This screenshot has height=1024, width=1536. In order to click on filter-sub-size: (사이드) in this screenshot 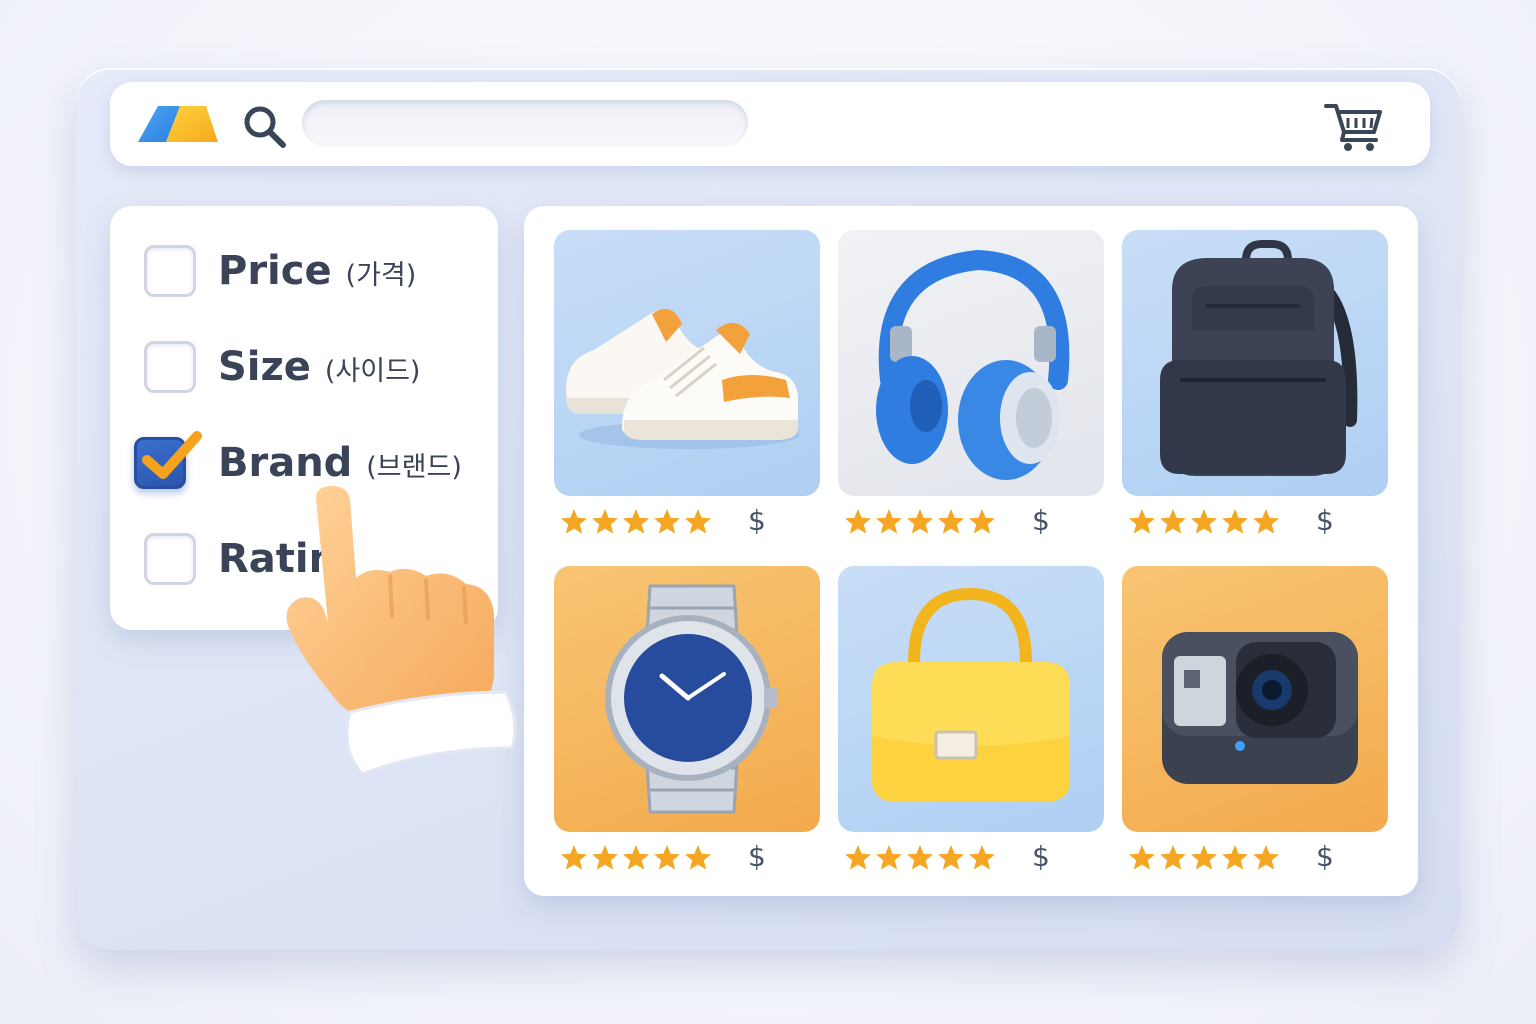, I will do `click(372, 371)`.